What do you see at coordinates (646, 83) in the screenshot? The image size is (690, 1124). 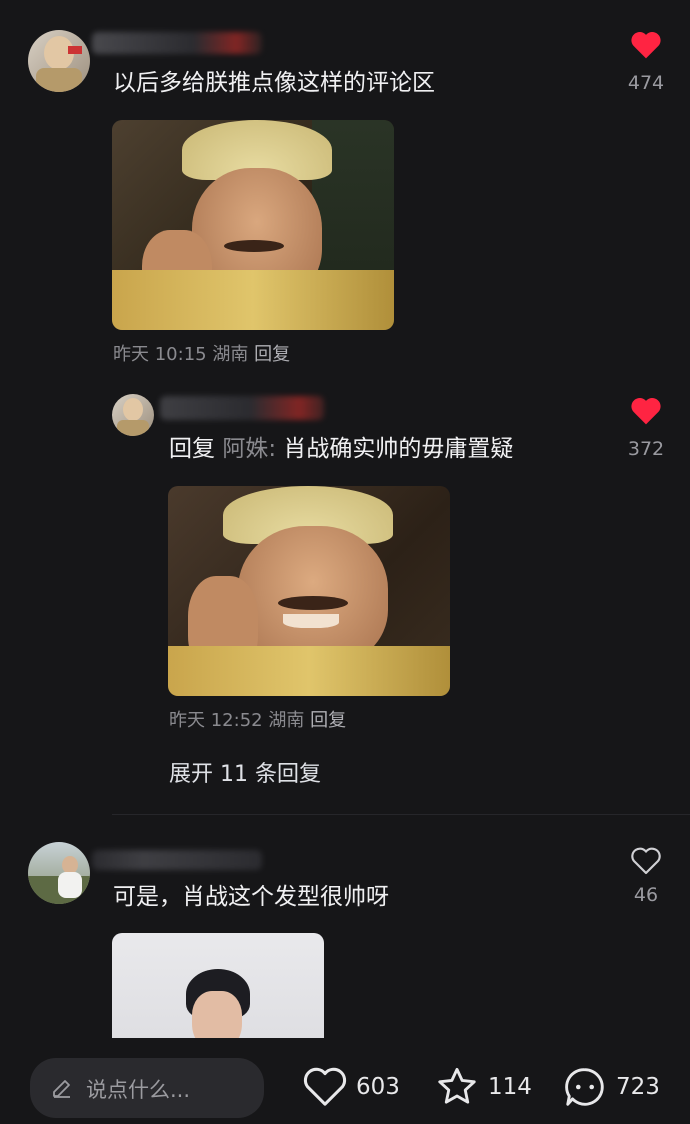 I see `like-count: 474` at bounding box center [646, 83].